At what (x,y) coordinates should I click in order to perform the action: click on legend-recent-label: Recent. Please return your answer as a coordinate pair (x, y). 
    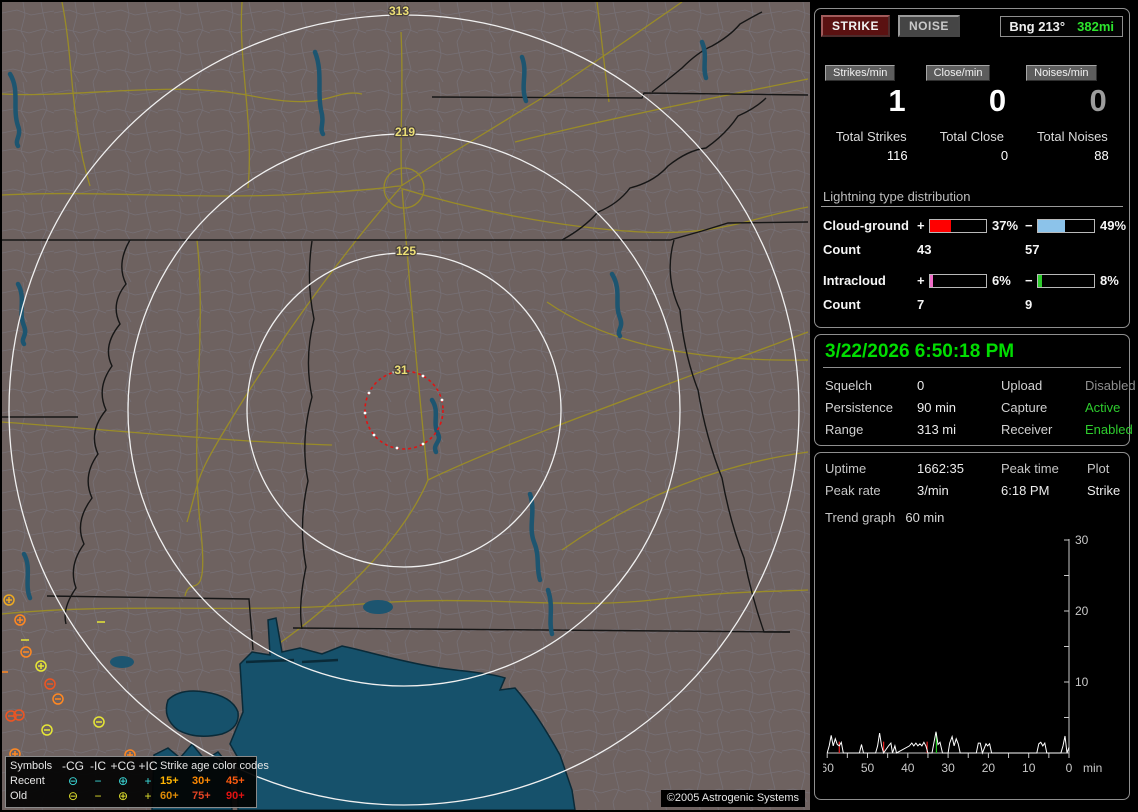
    Looking at the image, I should click on (27, 781).